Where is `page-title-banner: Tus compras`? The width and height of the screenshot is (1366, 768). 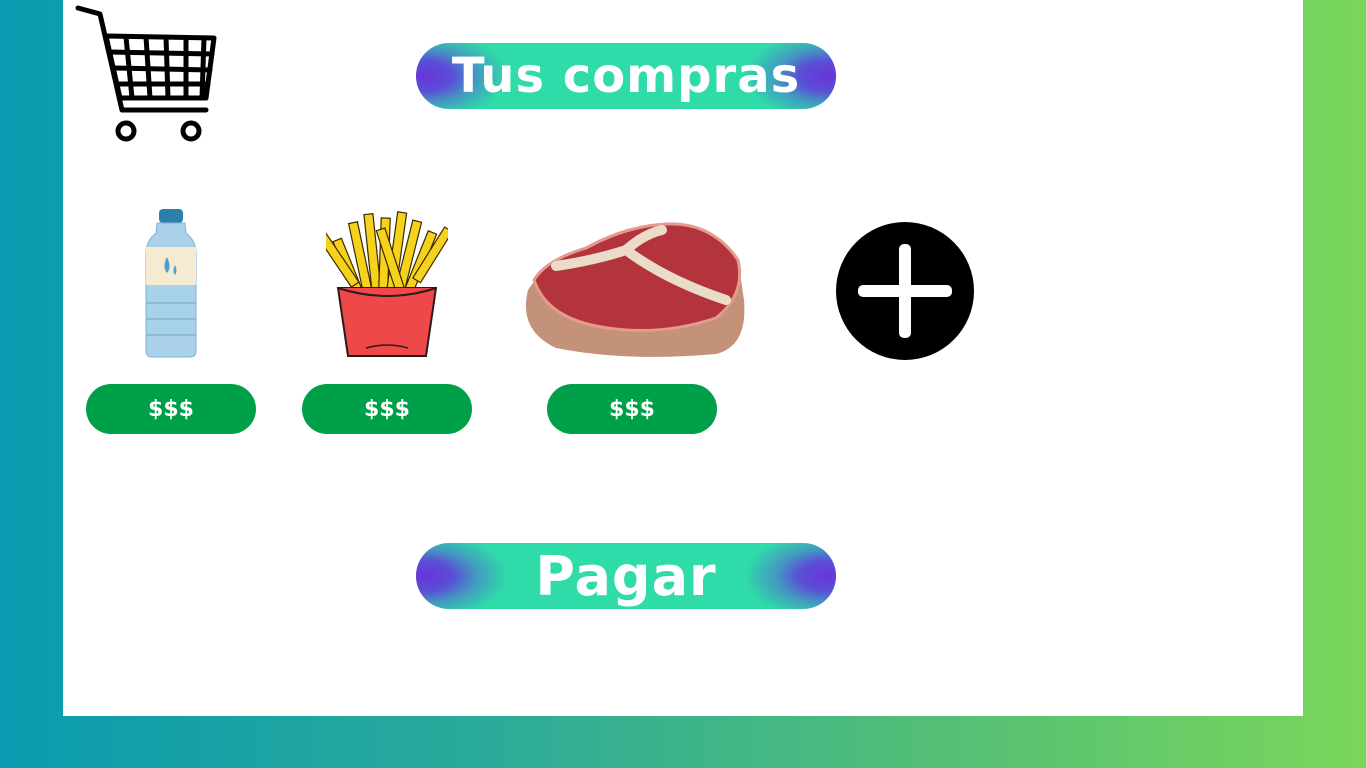 page-title-banner: Tus compras is located at coordinates (626, 76).